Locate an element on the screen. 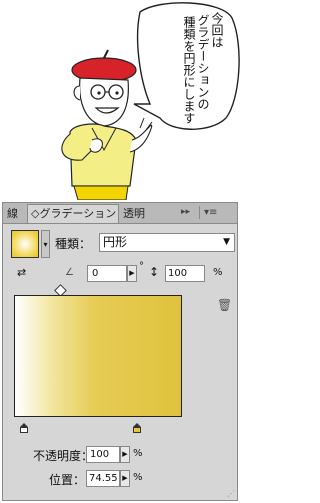  swatch-dropdown-arrow-icon: ▾ is located at coordinates (45, 244).